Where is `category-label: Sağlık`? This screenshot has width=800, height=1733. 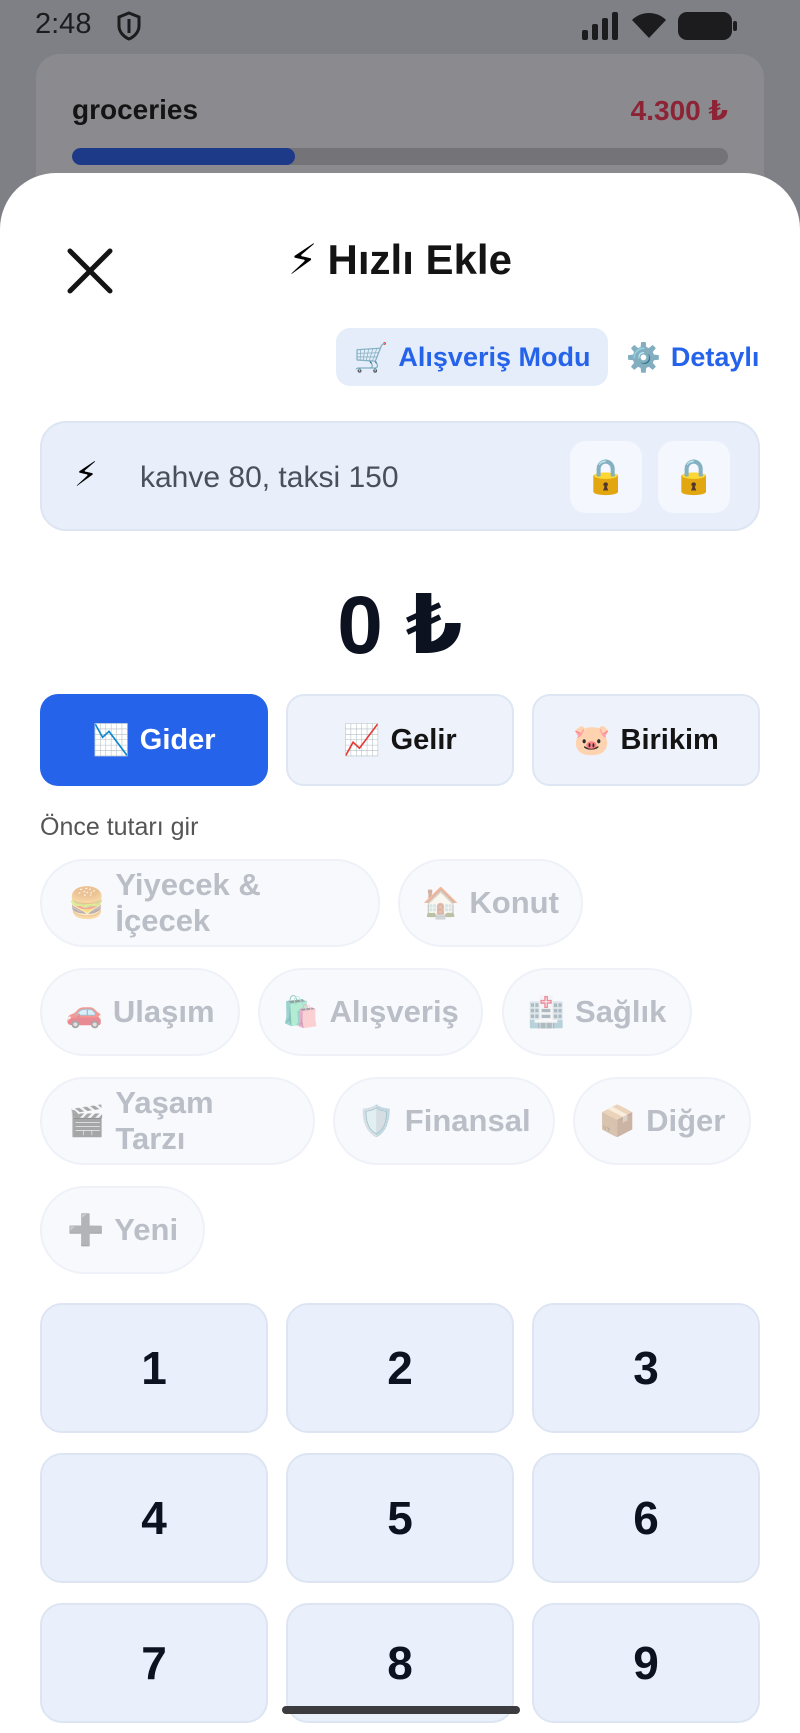
category-label: Sağlık is located at coordinates (621, 1011).